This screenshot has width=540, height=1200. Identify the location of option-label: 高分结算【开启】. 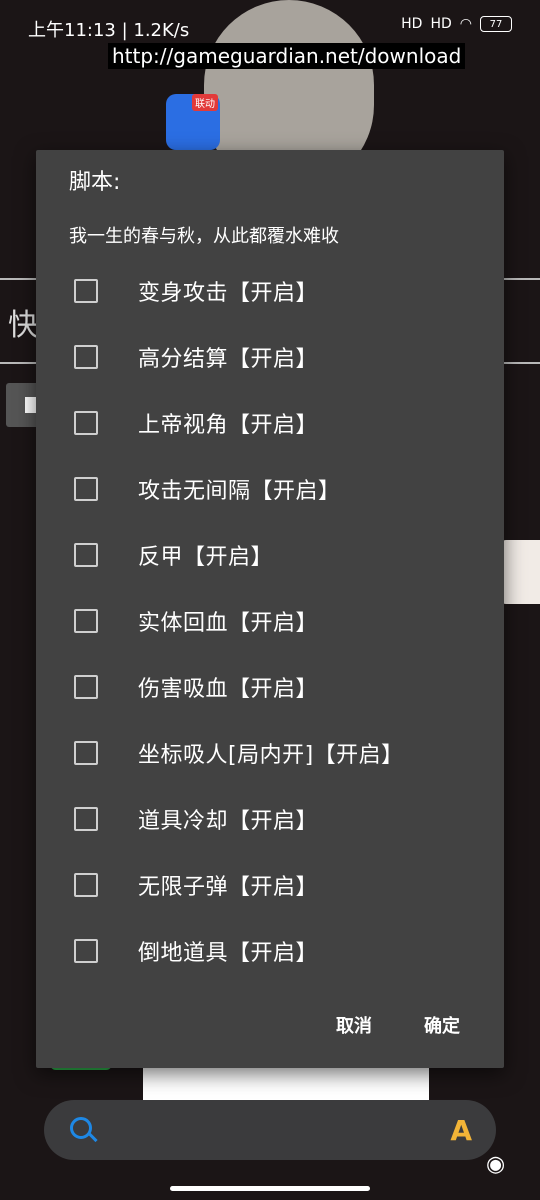
(228, 359).